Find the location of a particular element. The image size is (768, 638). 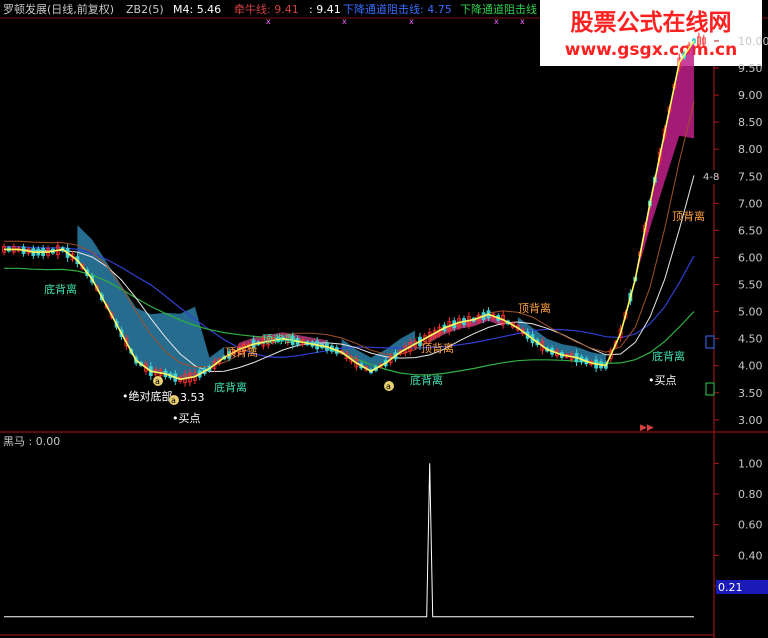

sub-tick-label: 0.80 is located at coordinates (750, 494).